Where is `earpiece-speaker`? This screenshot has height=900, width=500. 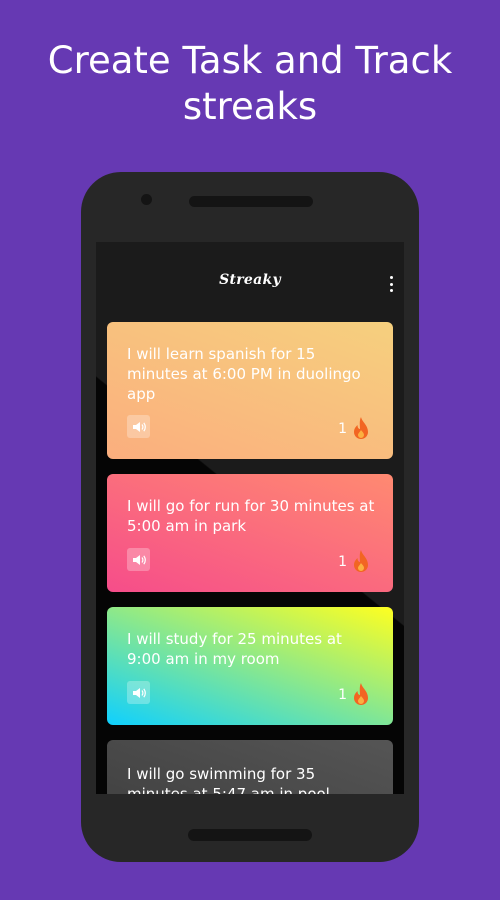 earpiece-speaker is located at coordinates (251, 201).